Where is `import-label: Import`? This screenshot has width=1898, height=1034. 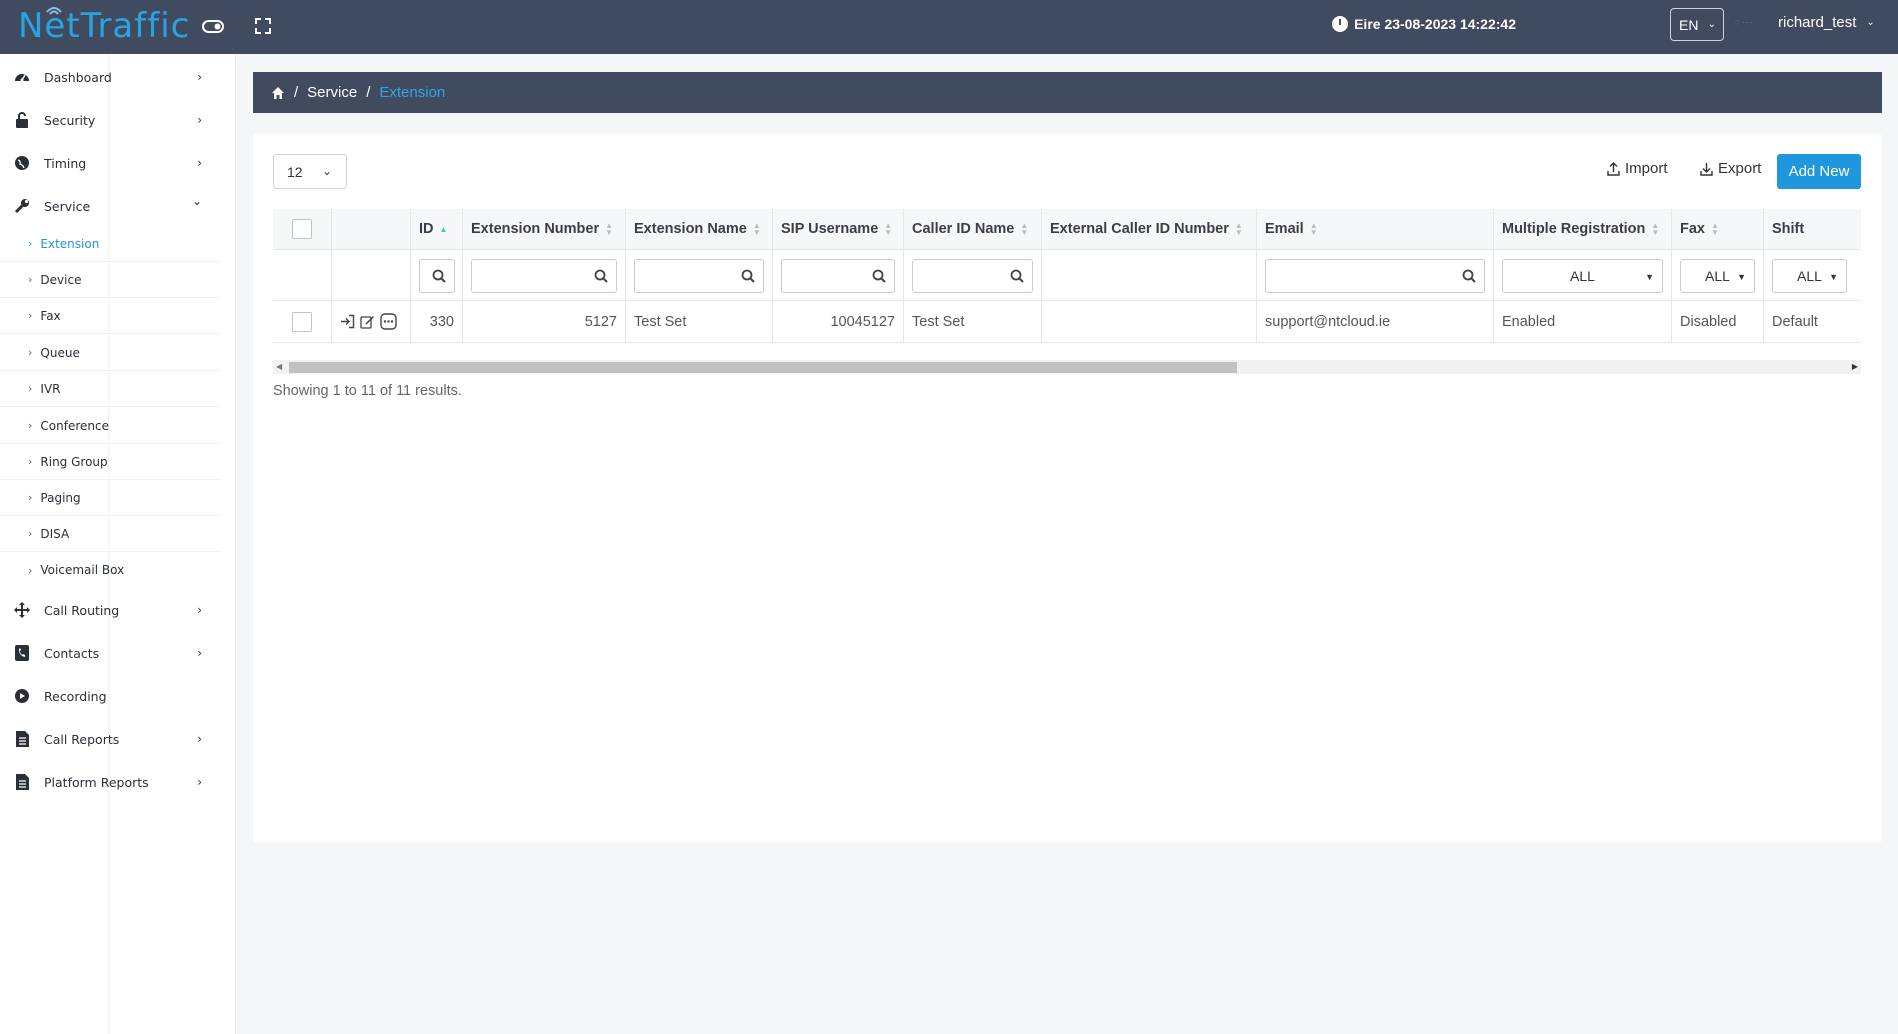 import-label: Import is located at coordinates (1646, 168).